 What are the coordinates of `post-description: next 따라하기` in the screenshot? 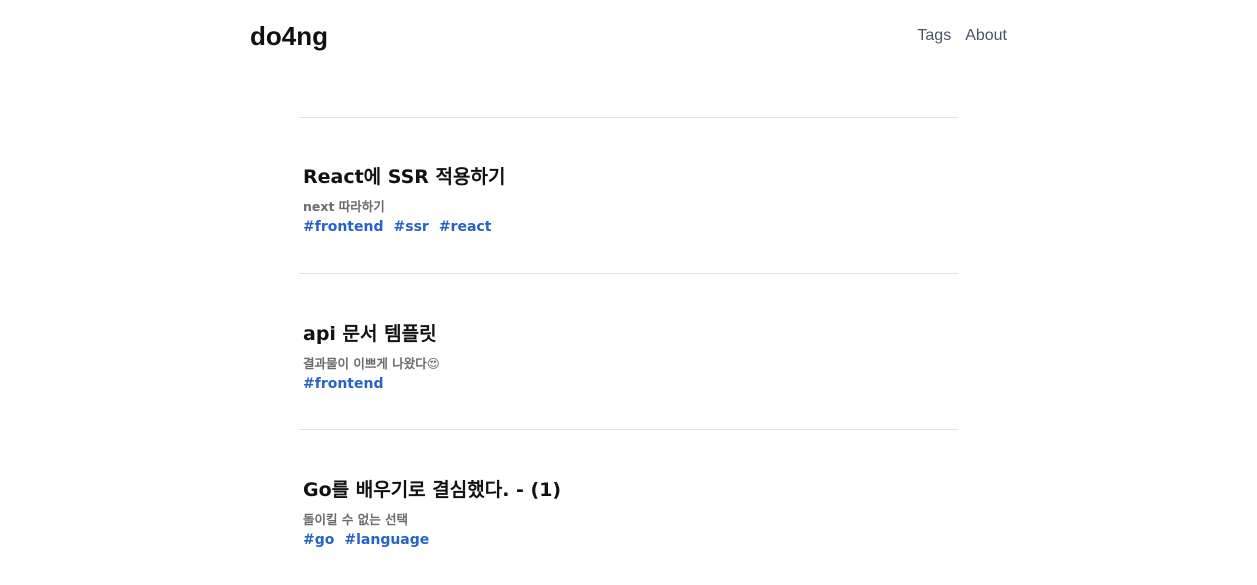 It's located at (344, 206).